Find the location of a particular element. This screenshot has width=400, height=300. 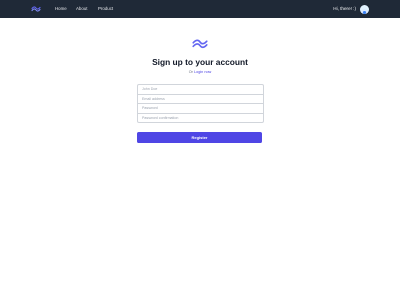

top-navbar: Home About Product Hi, there! :) is located at coordinates (200, 9).